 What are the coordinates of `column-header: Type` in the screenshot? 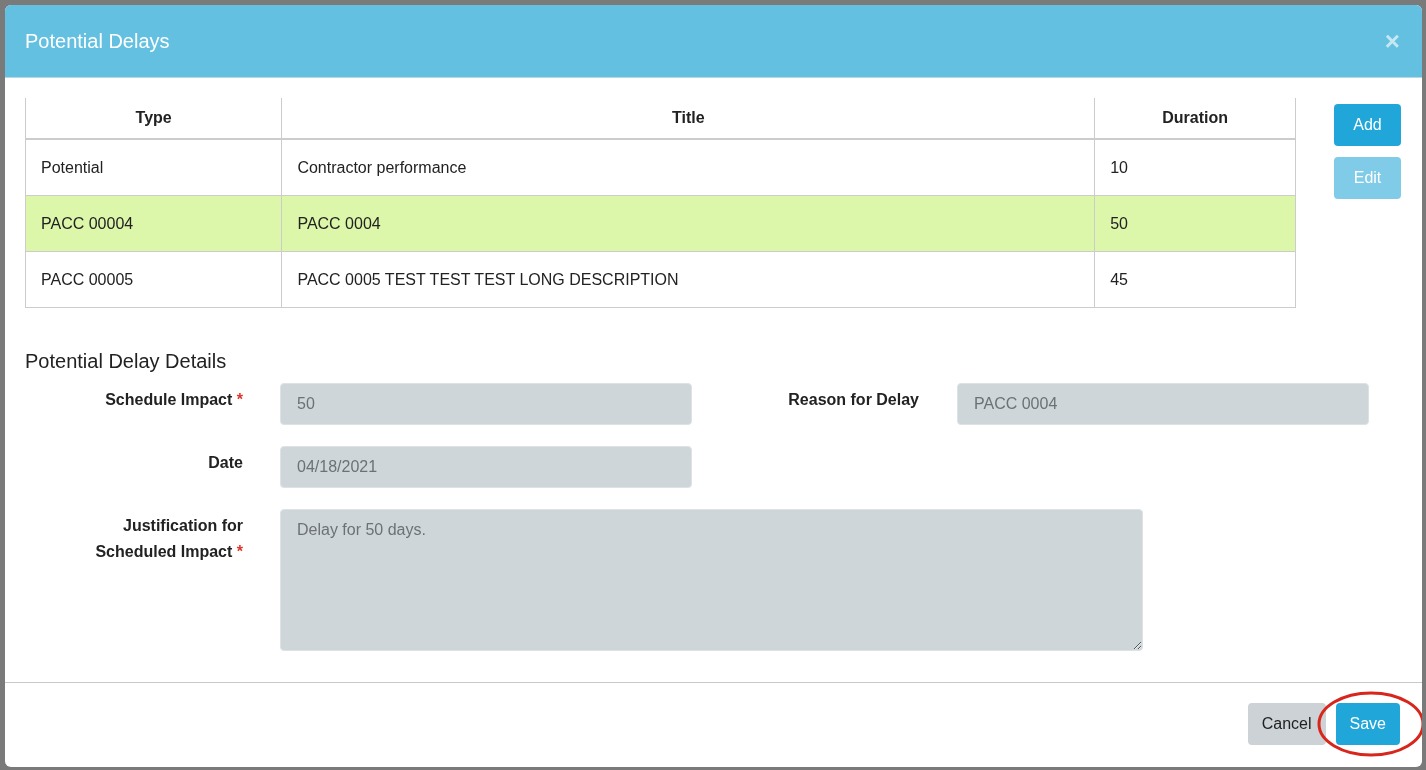 It's located at (153, 118).